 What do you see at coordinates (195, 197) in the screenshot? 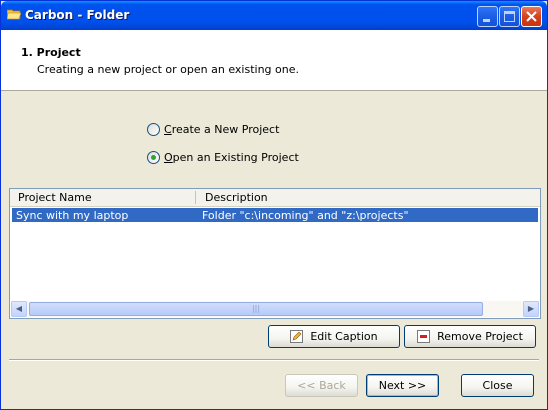
I see `column-divider` at bounding box center [195, 197].